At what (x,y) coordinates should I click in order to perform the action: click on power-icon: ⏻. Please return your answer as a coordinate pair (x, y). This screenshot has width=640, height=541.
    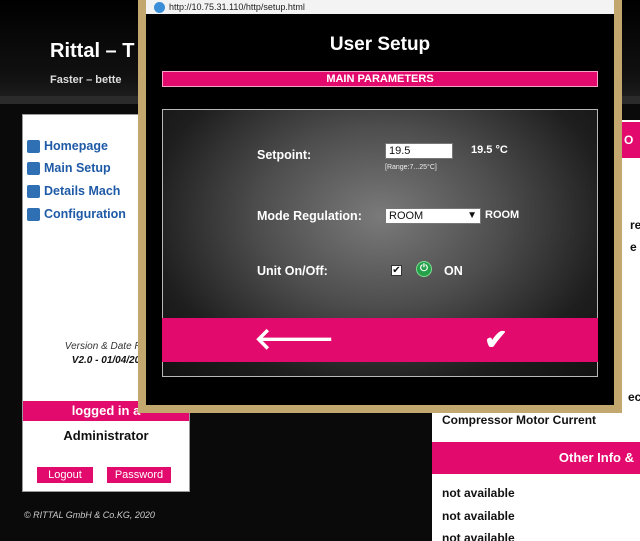
    Looking at the image, I should click on (424, 269).